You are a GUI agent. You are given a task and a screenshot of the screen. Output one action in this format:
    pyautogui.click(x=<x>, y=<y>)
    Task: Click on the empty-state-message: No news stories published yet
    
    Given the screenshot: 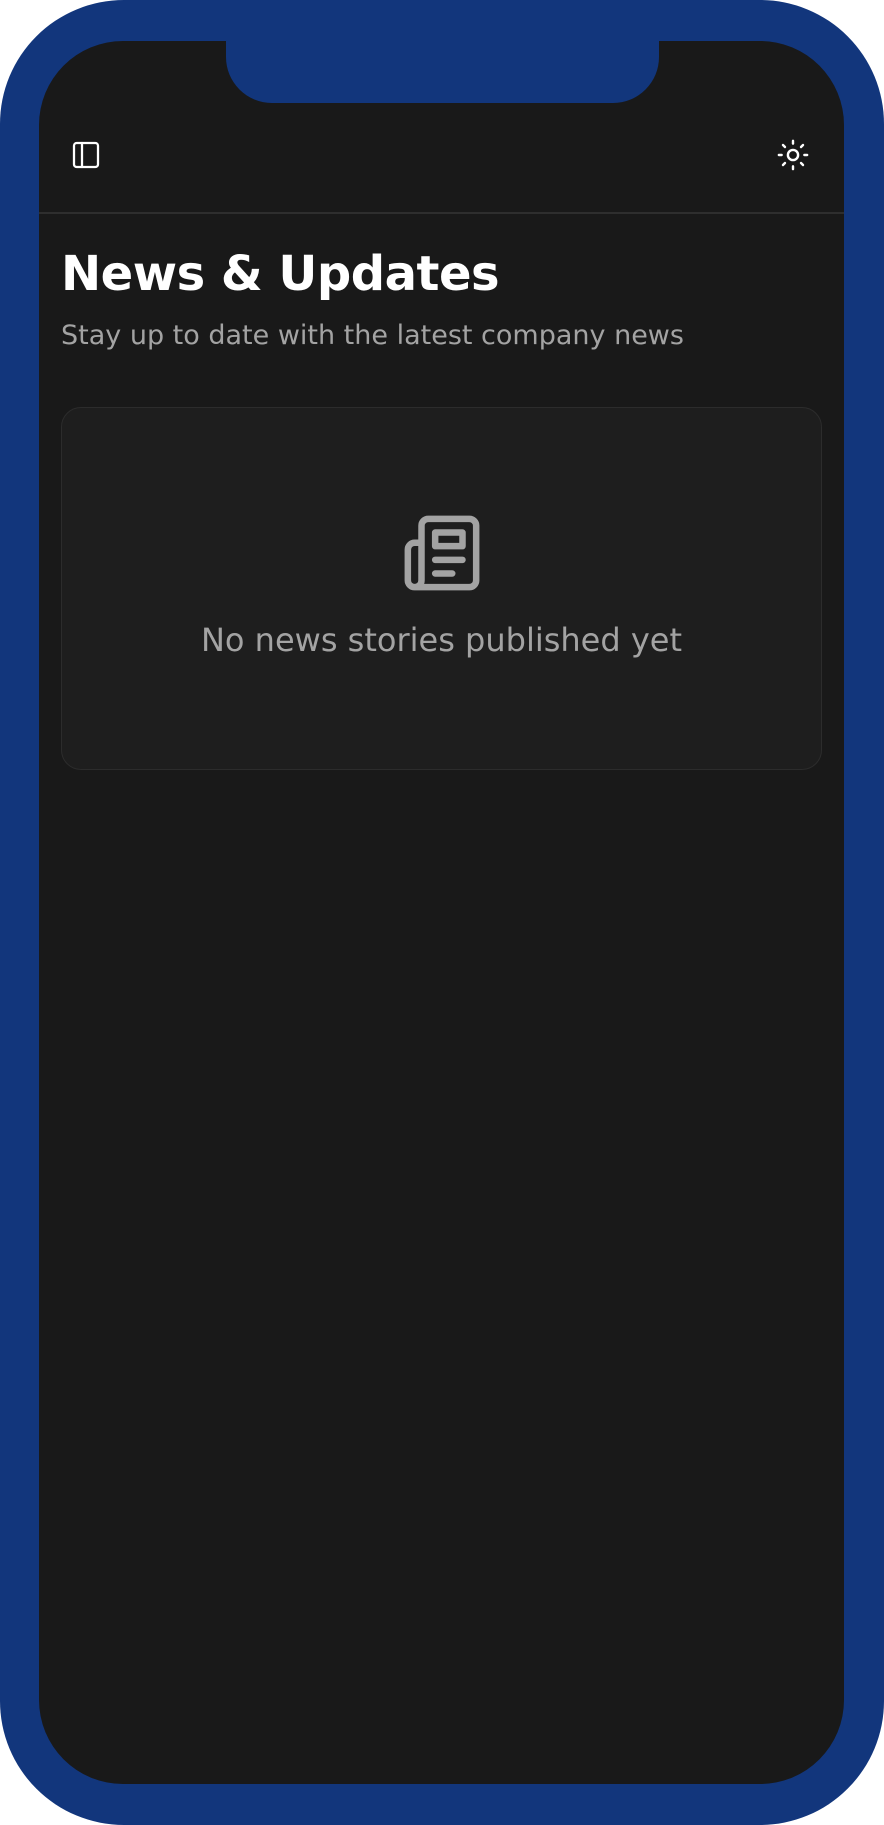 What is the action you would take?
    pyautogui.click(x=441, y=640)
    